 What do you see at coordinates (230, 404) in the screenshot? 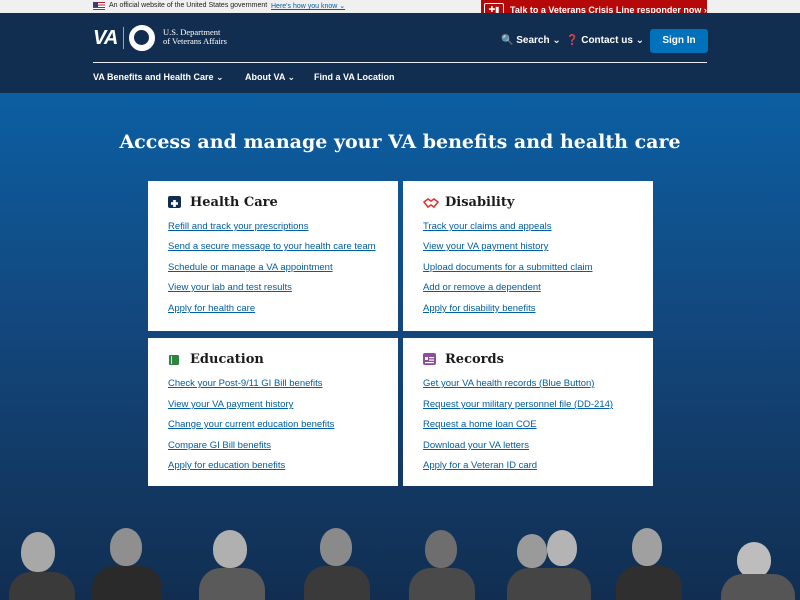
I see `link-education-payment-history: View your VA payment history` at bounding box center [230, 404].